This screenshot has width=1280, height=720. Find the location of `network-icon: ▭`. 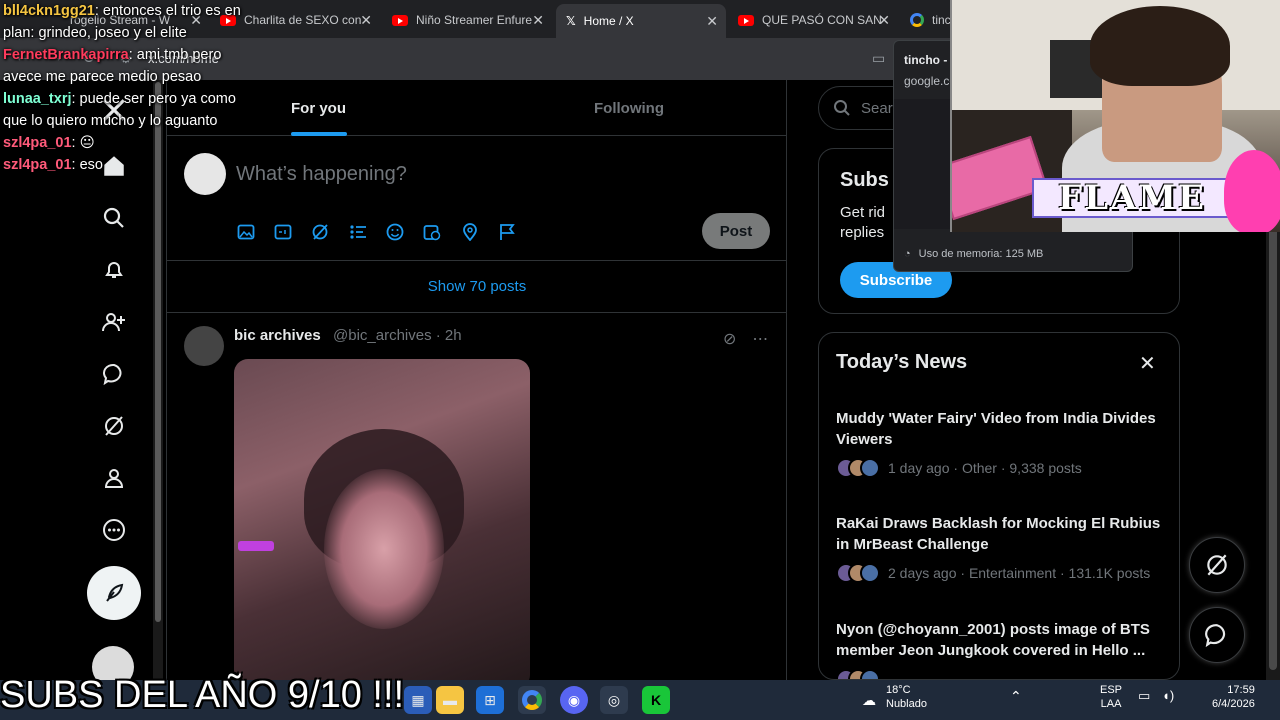

network-icon: ▭ is located at coordinates (1144, 696).